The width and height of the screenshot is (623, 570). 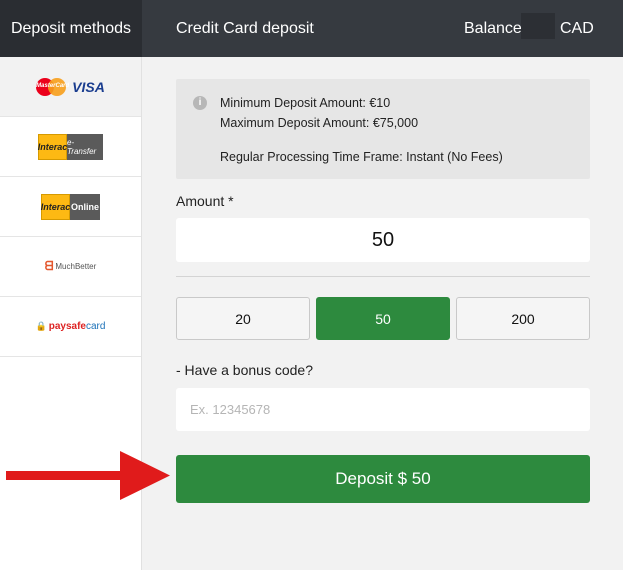 I want to click on page-title: Credit Card deposit, so click(x=245, y=28).